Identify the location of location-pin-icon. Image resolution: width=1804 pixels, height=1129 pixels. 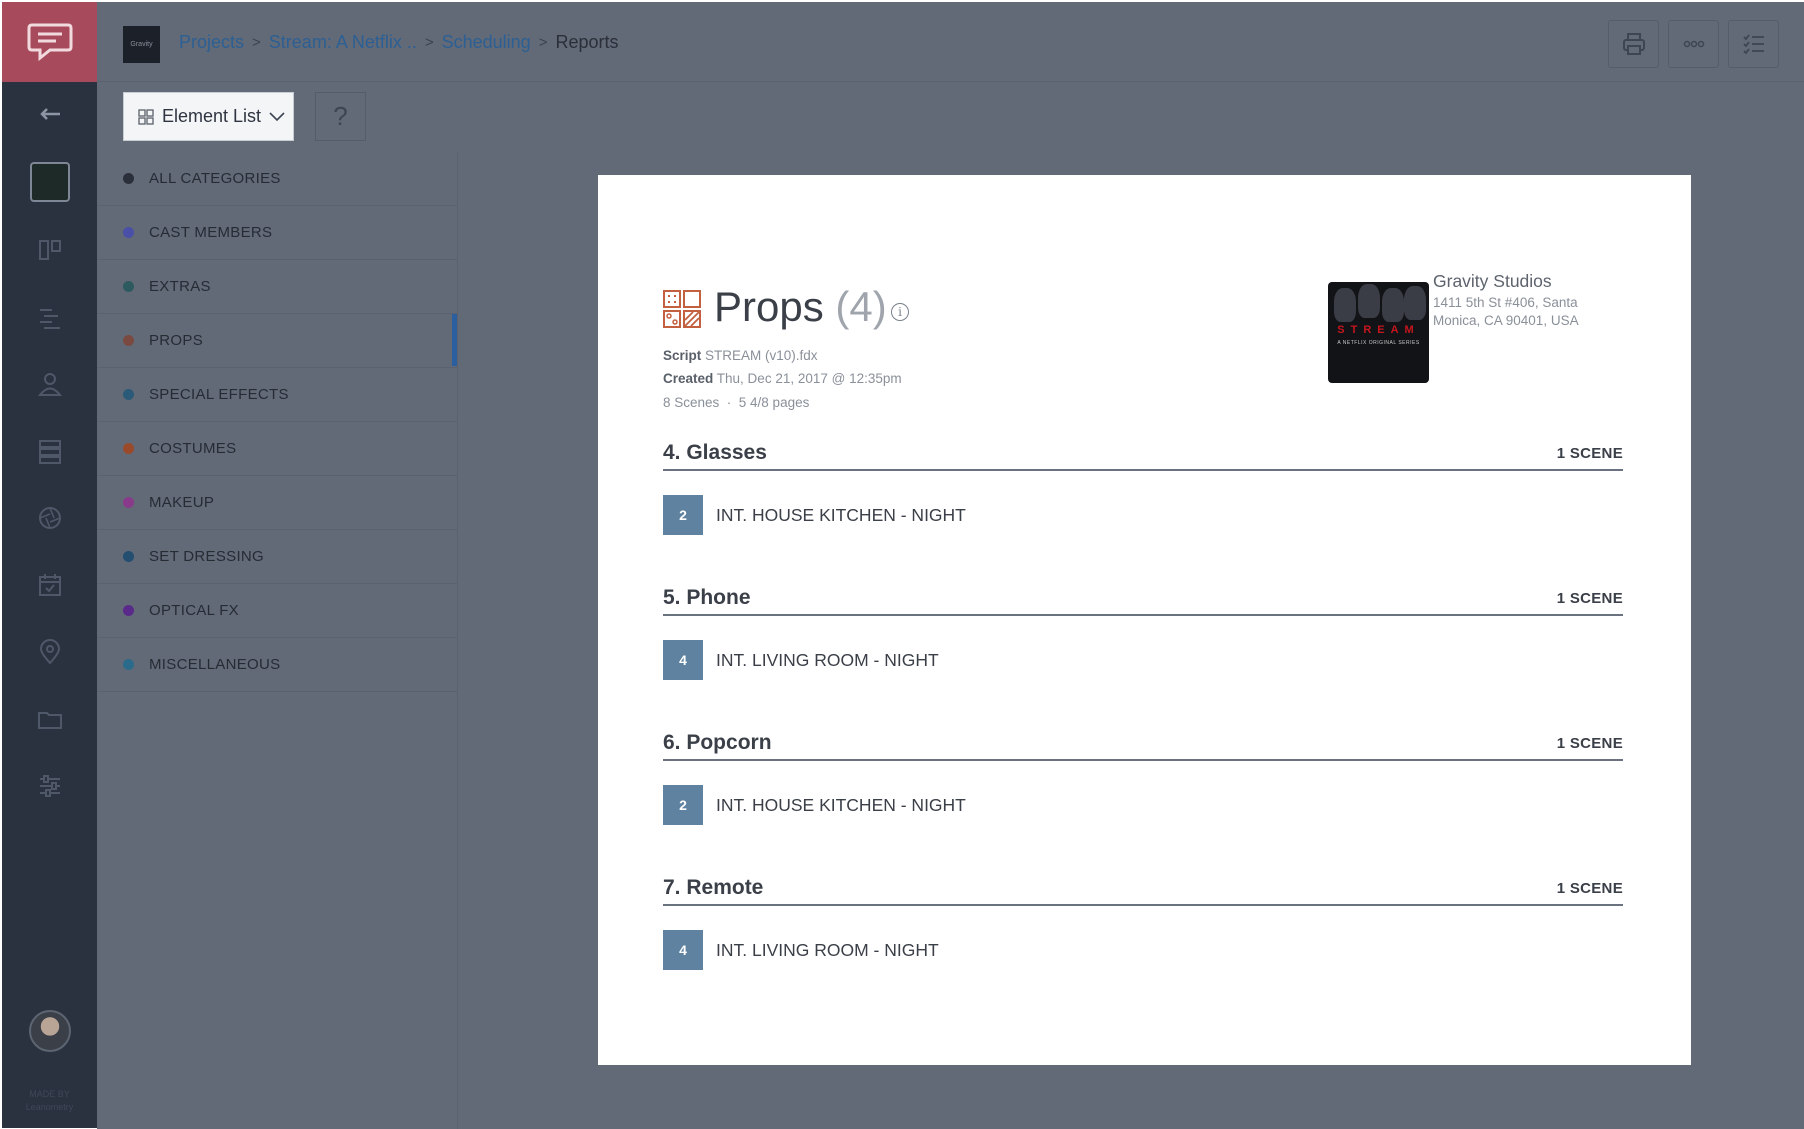
(49, 652).